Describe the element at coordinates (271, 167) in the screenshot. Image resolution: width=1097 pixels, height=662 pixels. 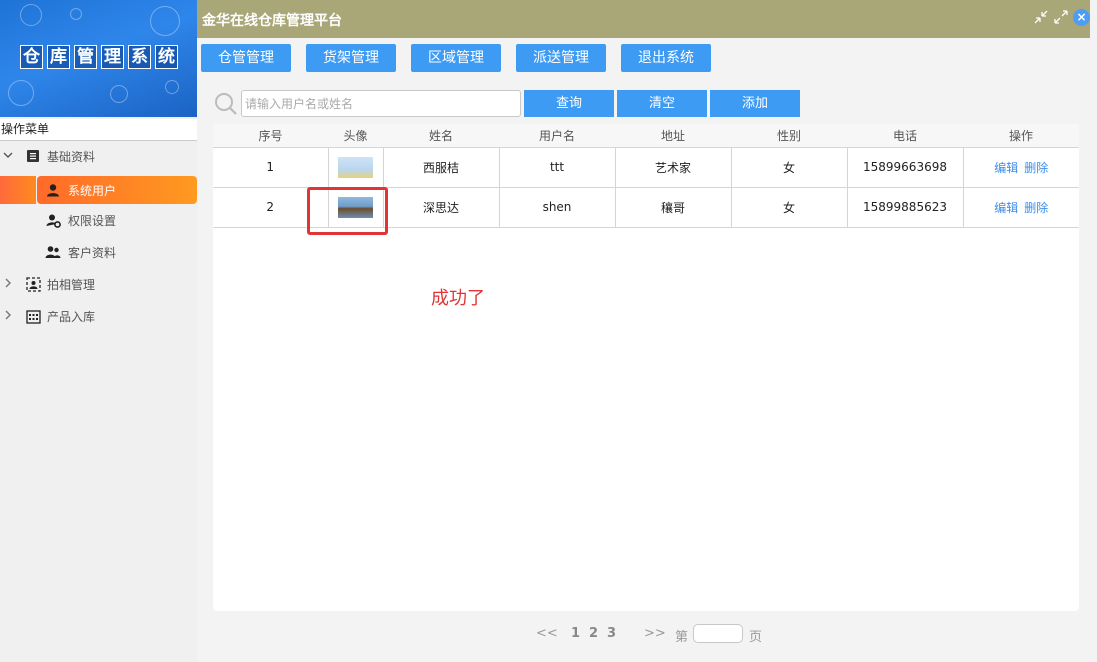
I see `cell-index: 1` at that location.